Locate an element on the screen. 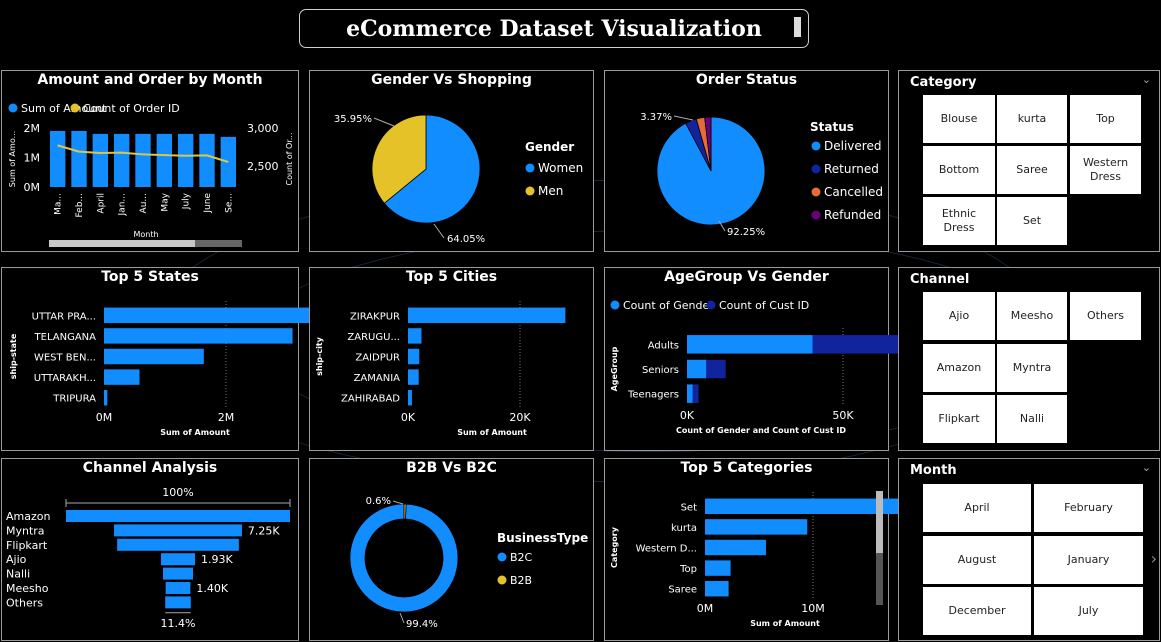 This screenshot has width=1161, height=642. y-tick-label: ZAMANIA is located at coordinates (377, 378).